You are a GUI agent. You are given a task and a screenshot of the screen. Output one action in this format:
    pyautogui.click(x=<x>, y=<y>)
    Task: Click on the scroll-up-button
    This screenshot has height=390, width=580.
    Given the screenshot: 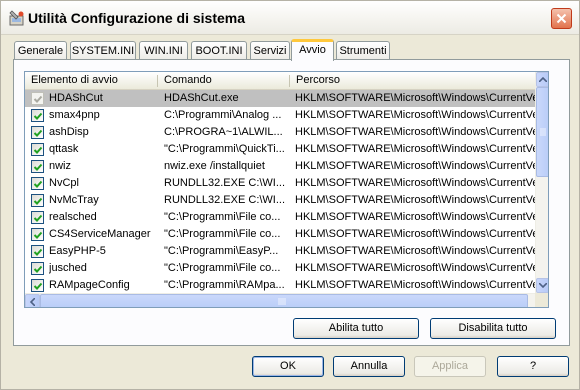 What is the action you would take?
    pyautogui.click(x=542, y=79)
    